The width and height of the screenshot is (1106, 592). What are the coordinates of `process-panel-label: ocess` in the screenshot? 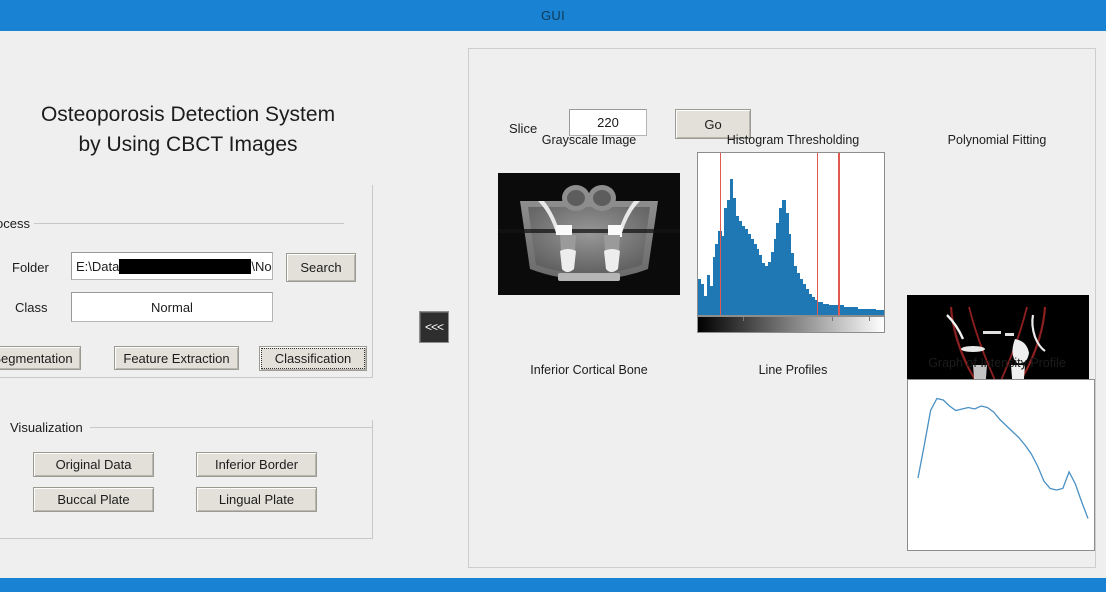 It's located at (17, 223).